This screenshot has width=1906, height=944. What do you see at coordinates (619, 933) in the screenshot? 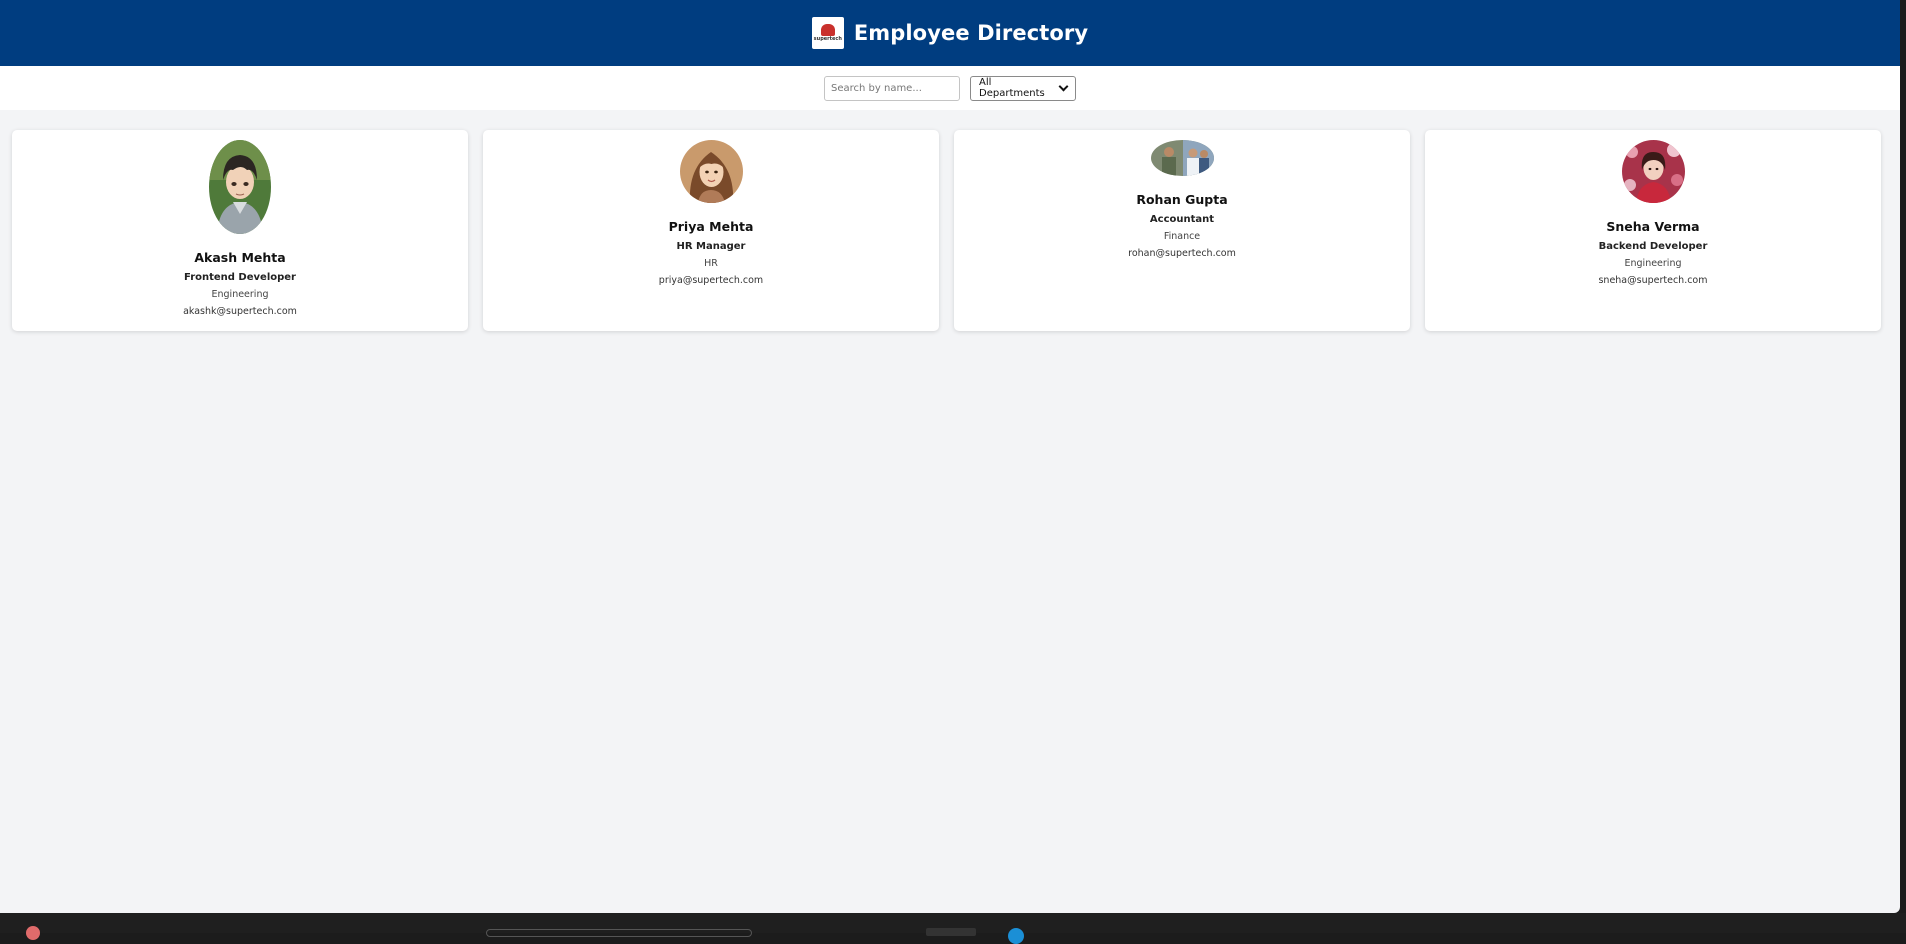
I see `taskbar-search-box` at bounding box center [619, 933].